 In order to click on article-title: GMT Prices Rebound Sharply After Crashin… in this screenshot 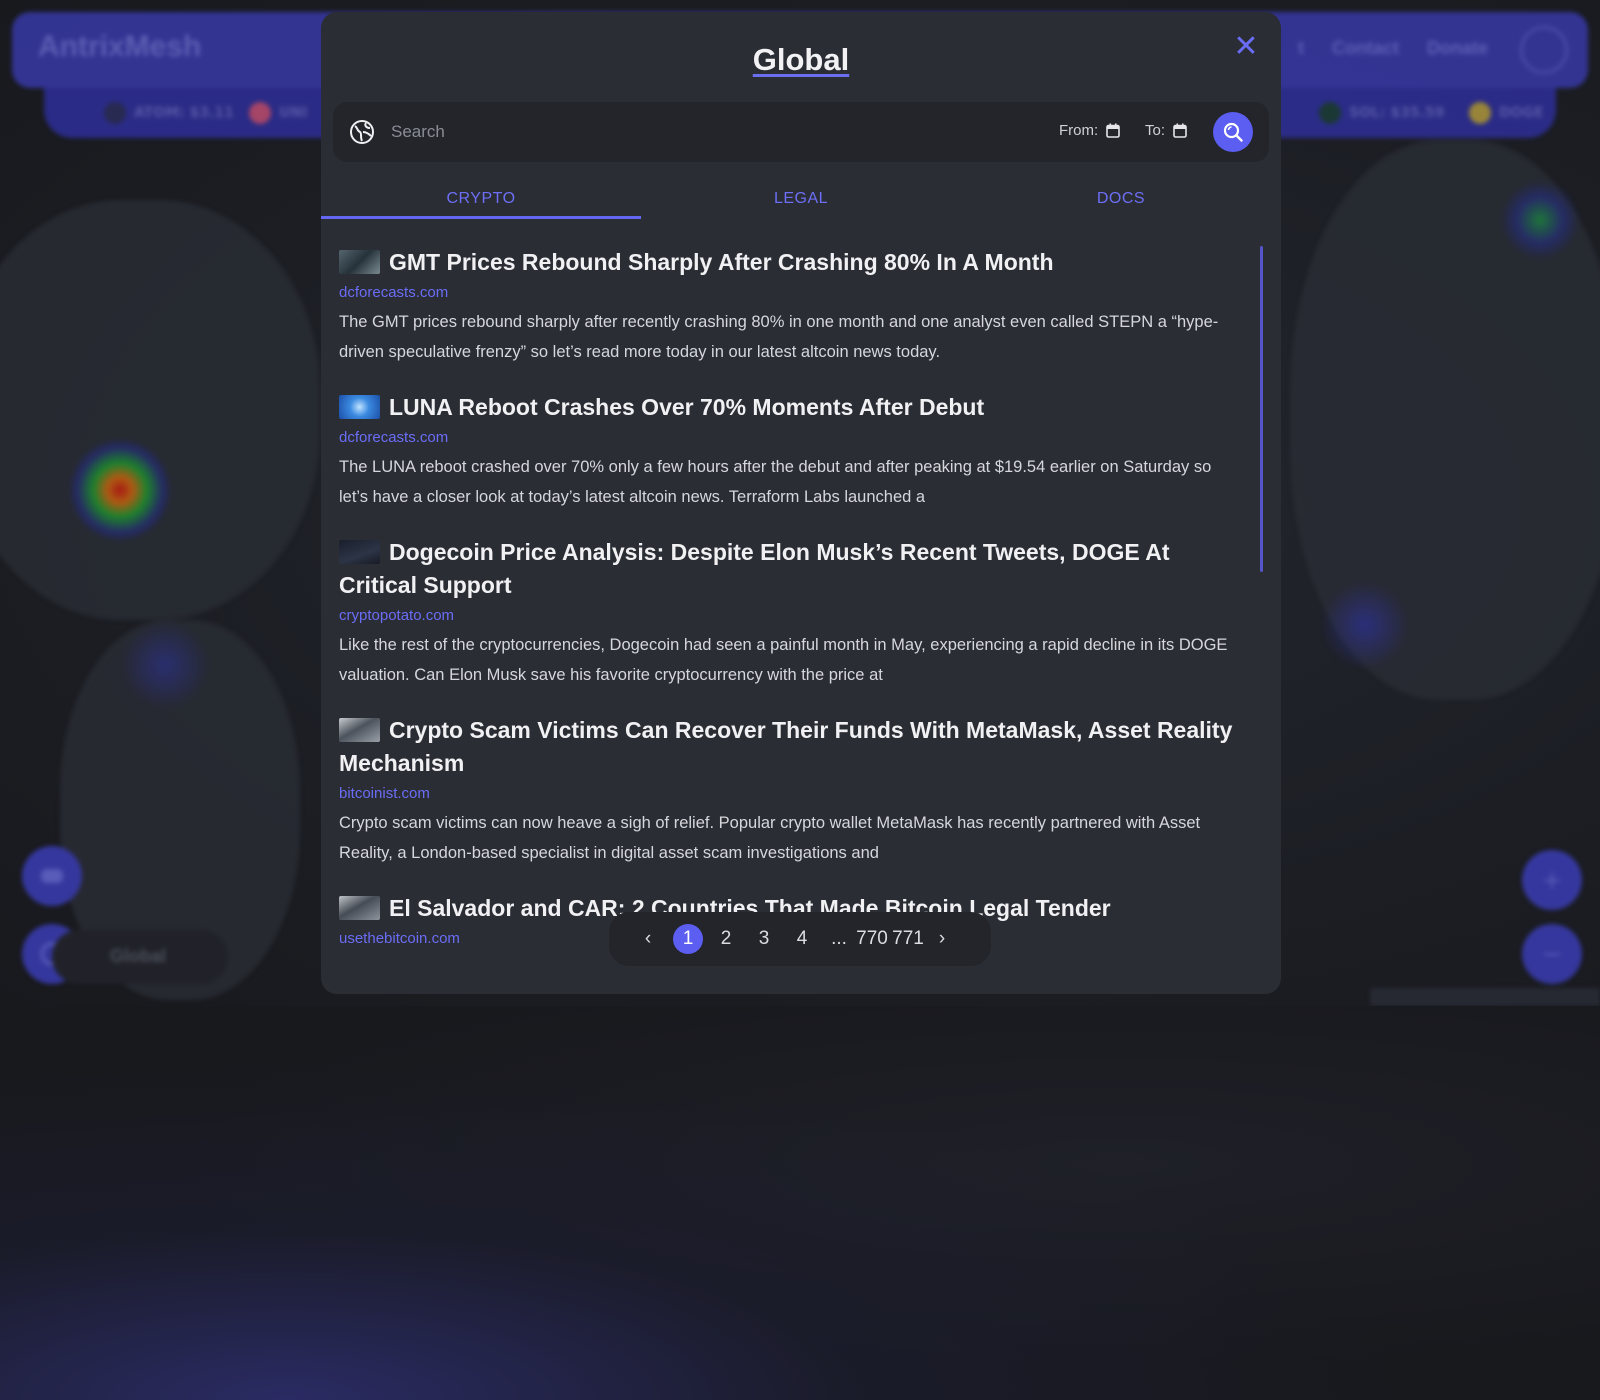, I will do `click(791, 262)`.